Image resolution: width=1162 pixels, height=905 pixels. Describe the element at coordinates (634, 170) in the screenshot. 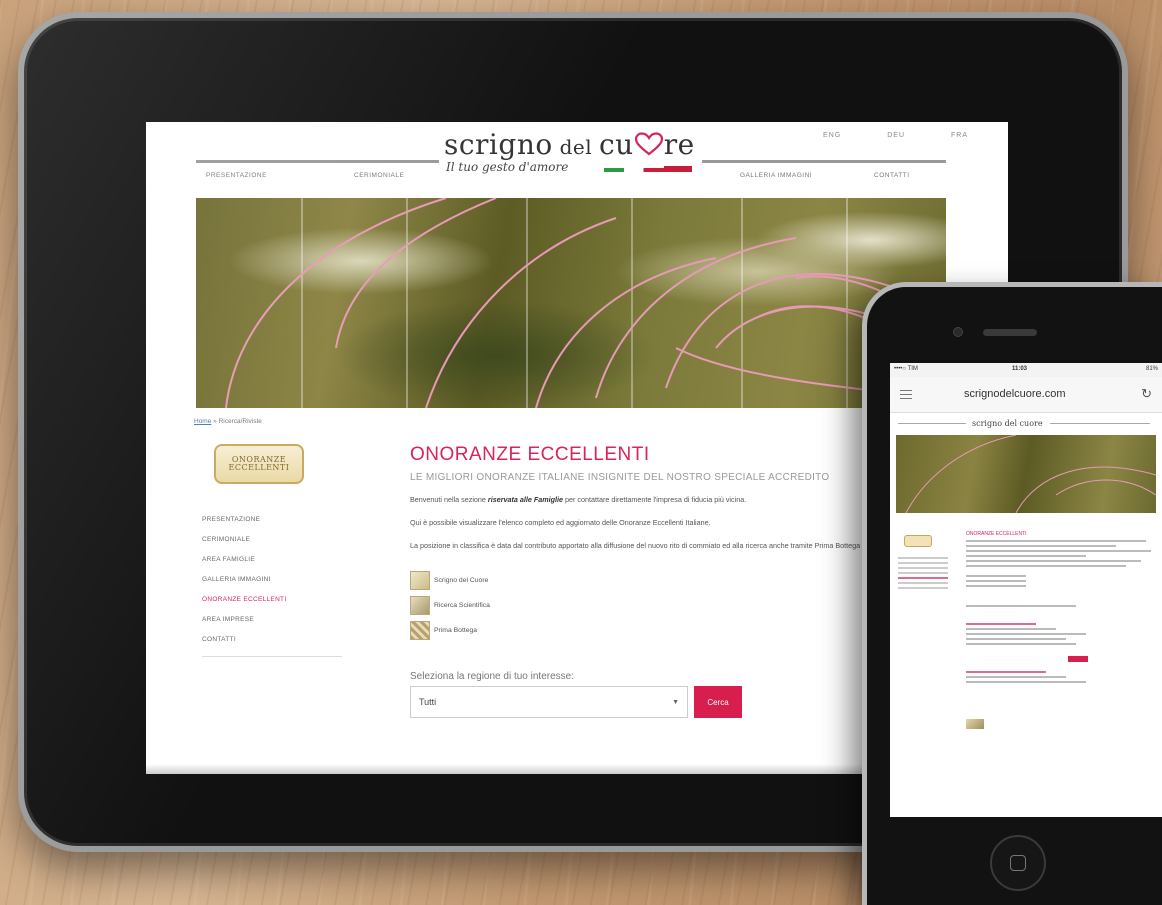

I see `italian-flag-stripe` at that location.